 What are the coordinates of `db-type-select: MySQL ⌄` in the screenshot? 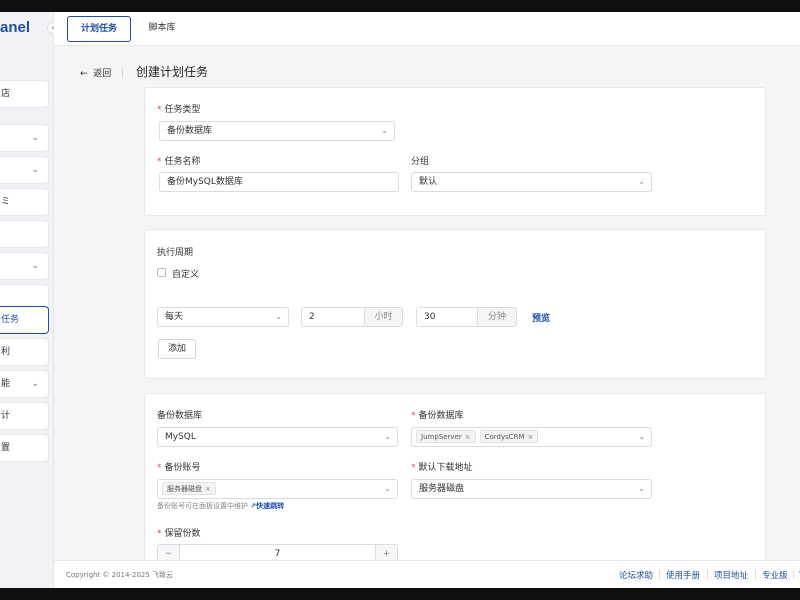 It's located at (277, 437).